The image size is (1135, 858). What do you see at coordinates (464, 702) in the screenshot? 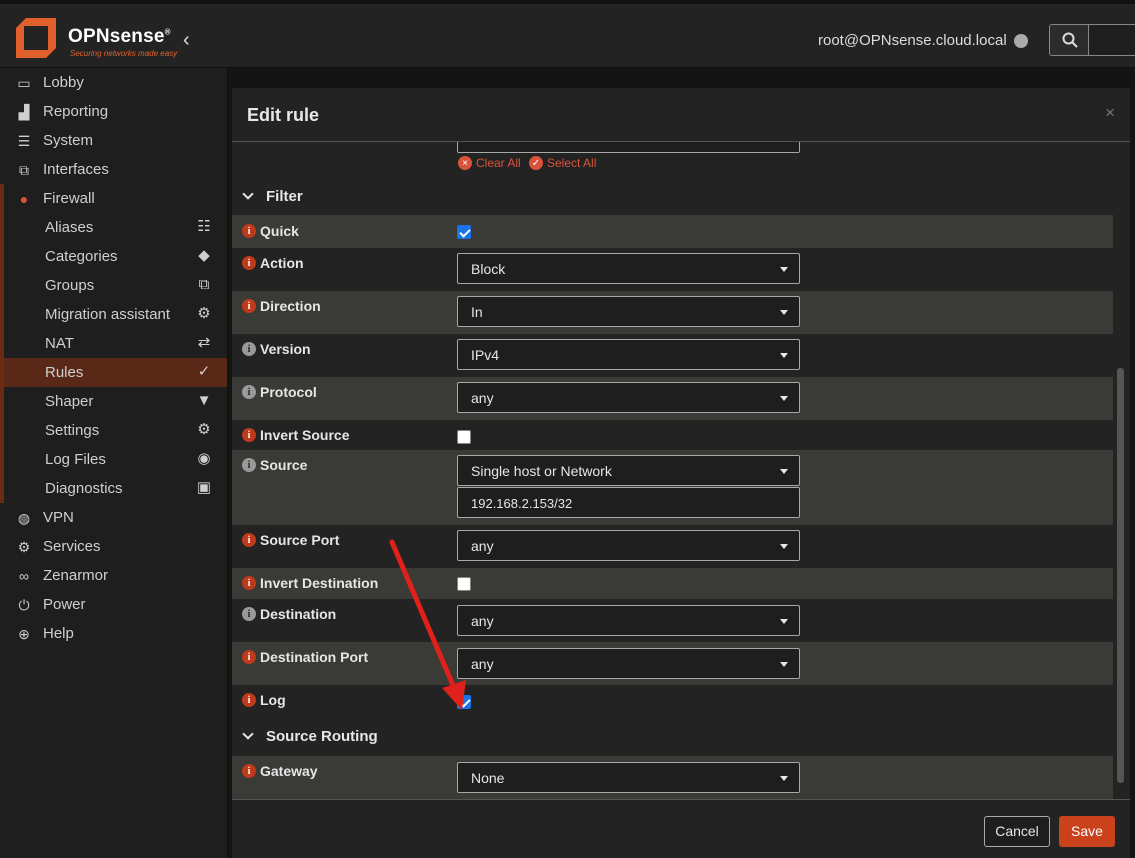
I see `log-checkbox` at bounding box center [464, 702].